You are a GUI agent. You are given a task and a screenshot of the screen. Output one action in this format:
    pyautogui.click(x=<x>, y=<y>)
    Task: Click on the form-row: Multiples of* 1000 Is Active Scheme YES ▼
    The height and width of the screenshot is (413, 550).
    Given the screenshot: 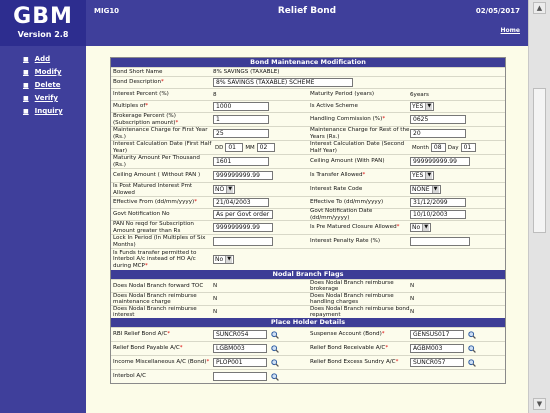 What is the action you would take?
    pyautogui.click(x=308, y=106)
    